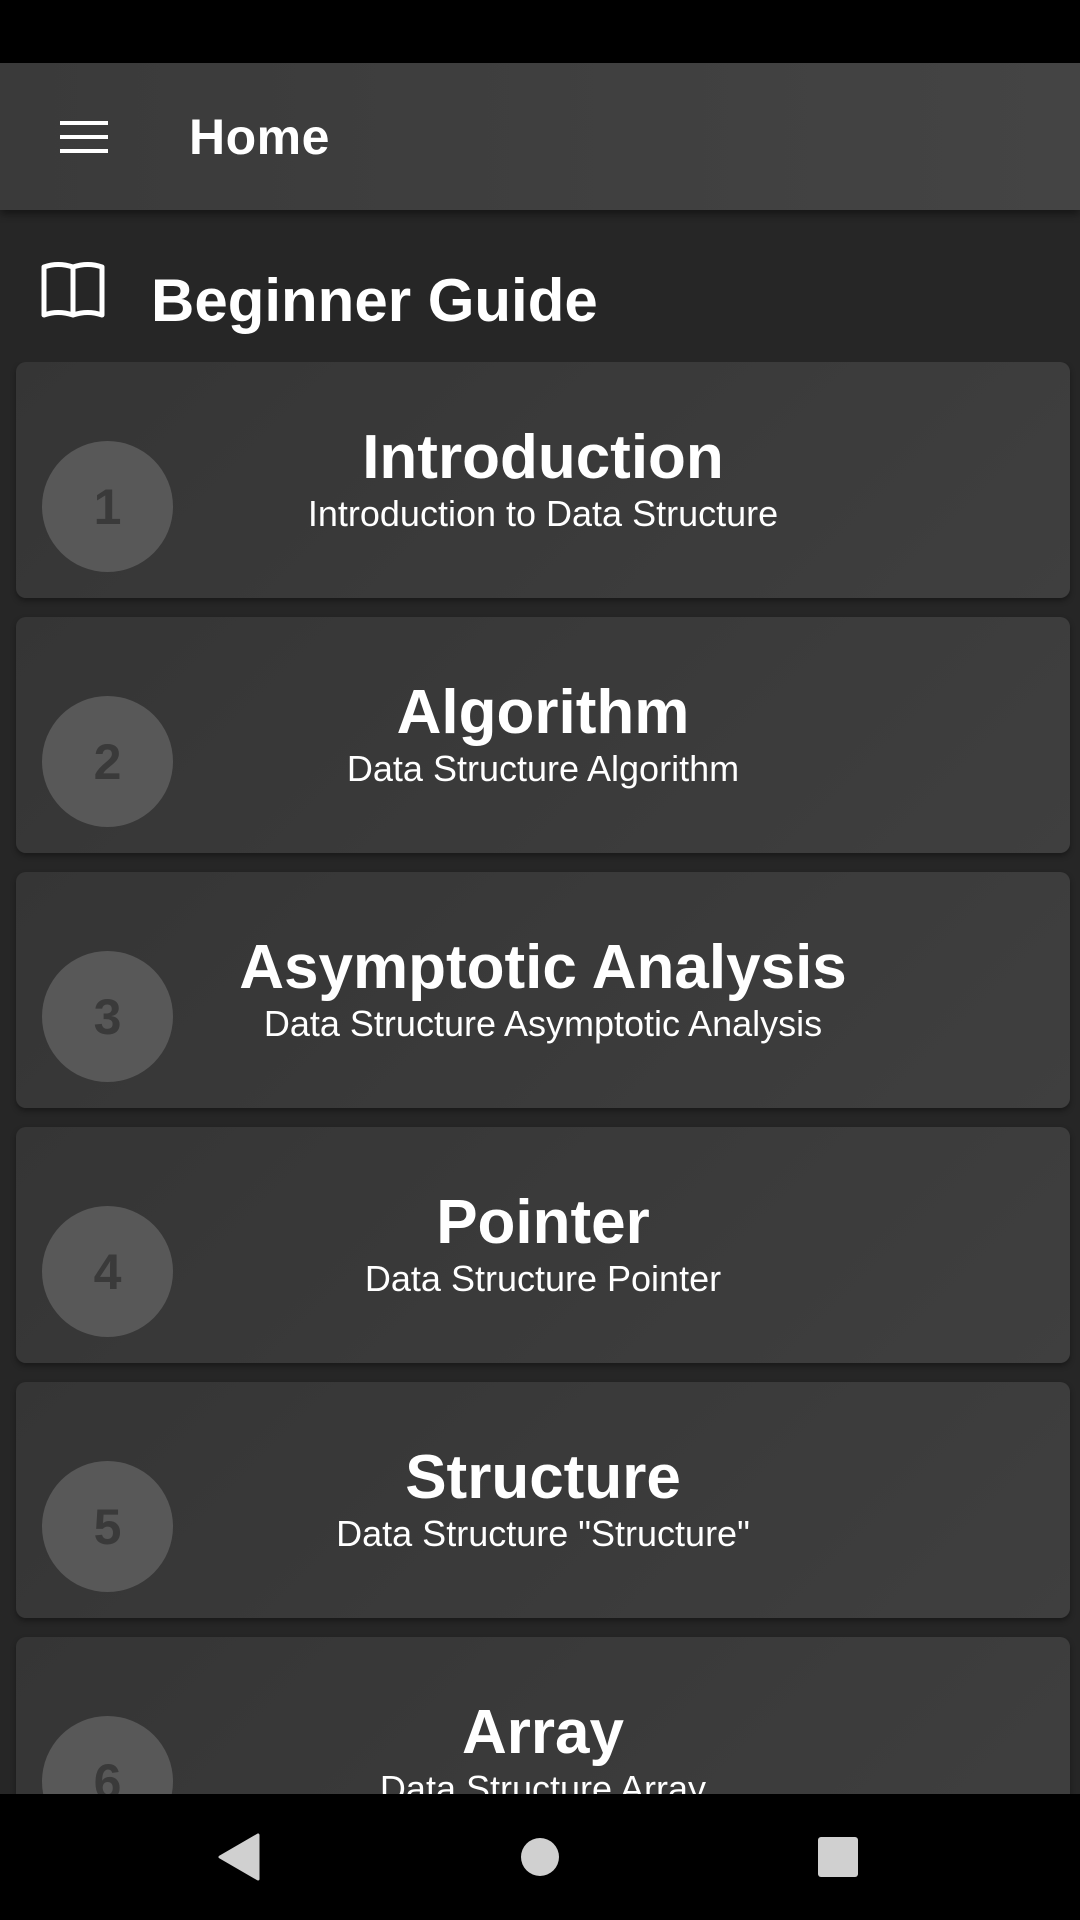  What do you see at coordinates (543, 712) in the screenshot?
I see `topic-title: Algorithm` at bounding box center [543, 712].